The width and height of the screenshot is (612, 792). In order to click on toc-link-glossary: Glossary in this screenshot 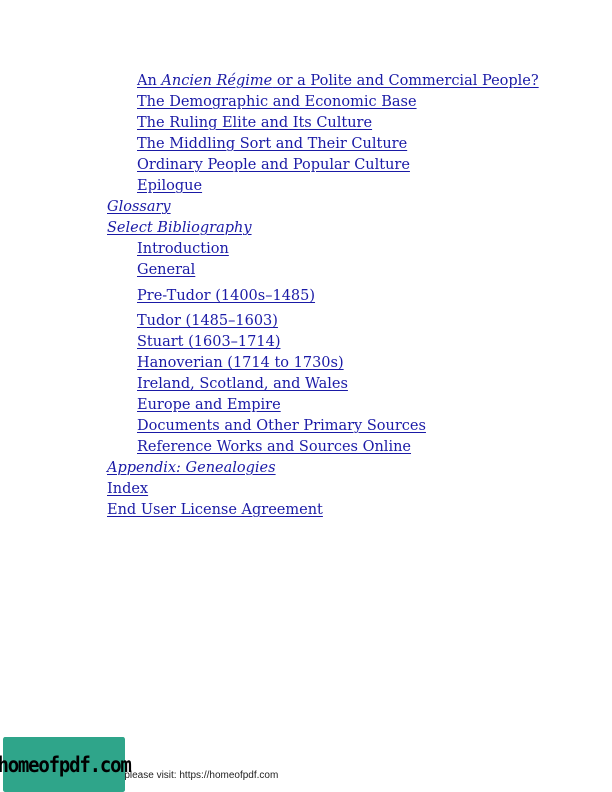, I will do `click(139, 207)`.